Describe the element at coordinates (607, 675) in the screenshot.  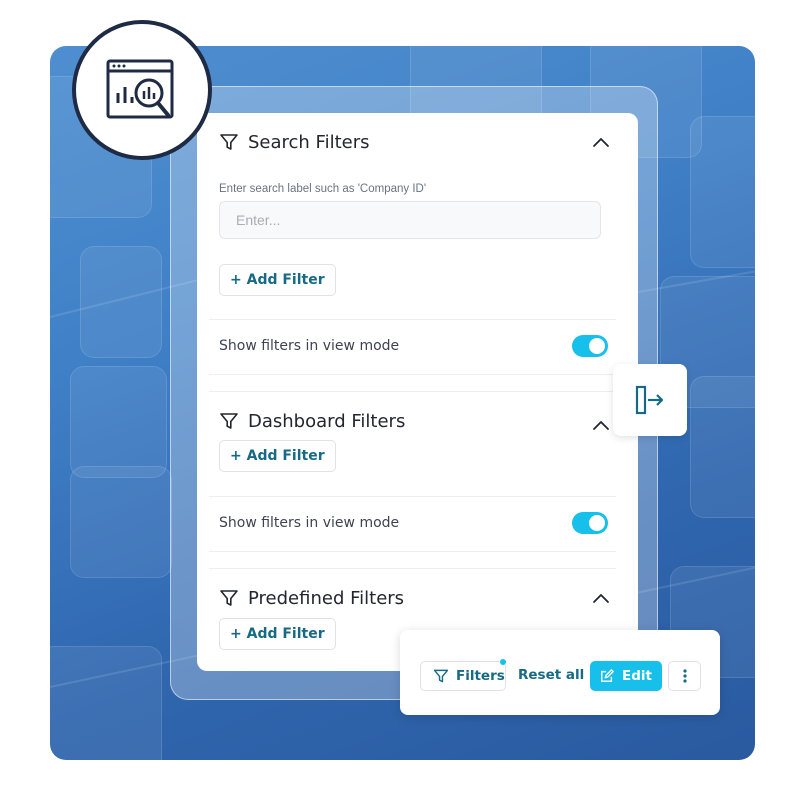
I see `pencil-icon` at that location.